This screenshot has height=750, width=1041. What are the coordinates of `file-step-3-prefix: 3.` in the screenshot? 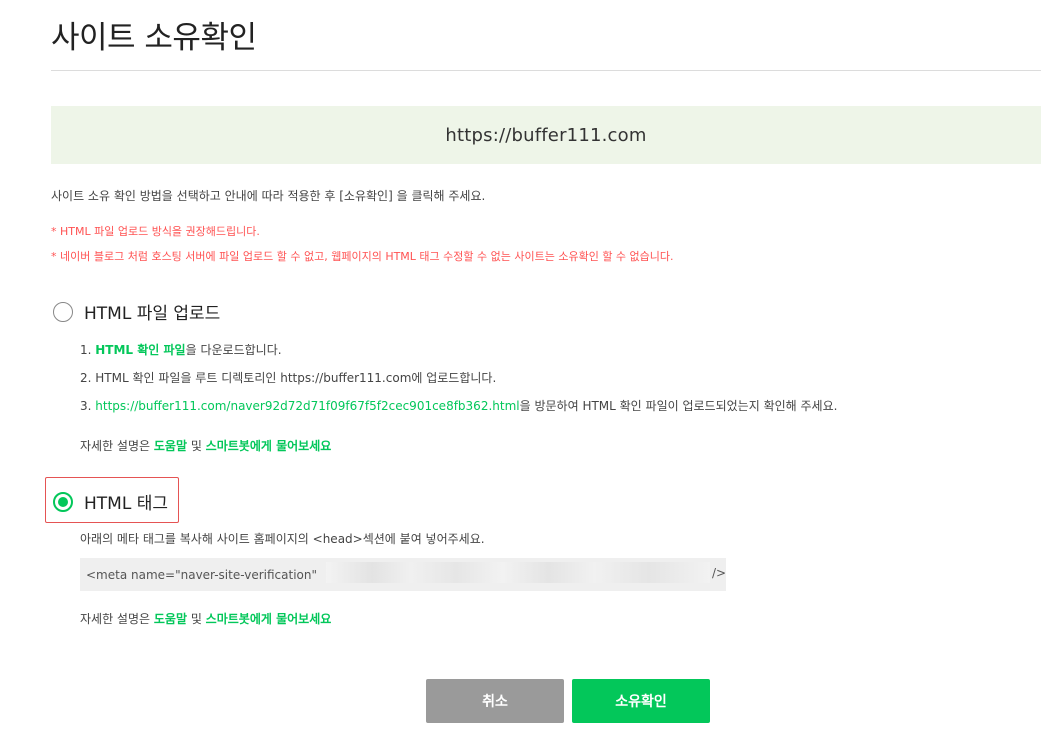 It's located at (88, 406).